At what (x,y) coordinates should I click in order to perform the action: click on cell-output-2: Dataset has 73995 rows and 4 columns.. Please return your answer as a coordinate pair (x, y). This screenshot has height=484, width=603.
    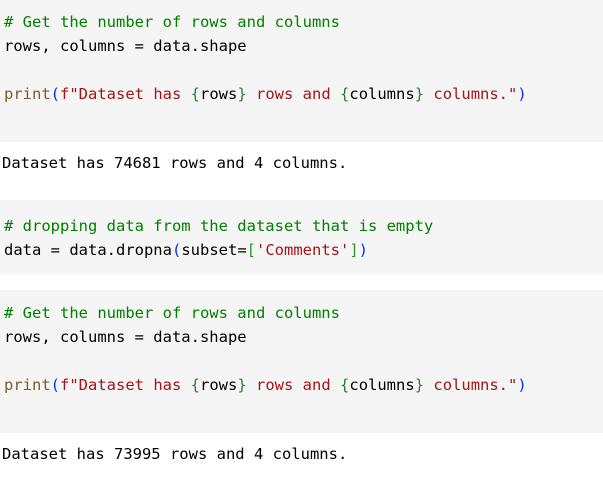
    Looking at the image, I should click on (301, 458).